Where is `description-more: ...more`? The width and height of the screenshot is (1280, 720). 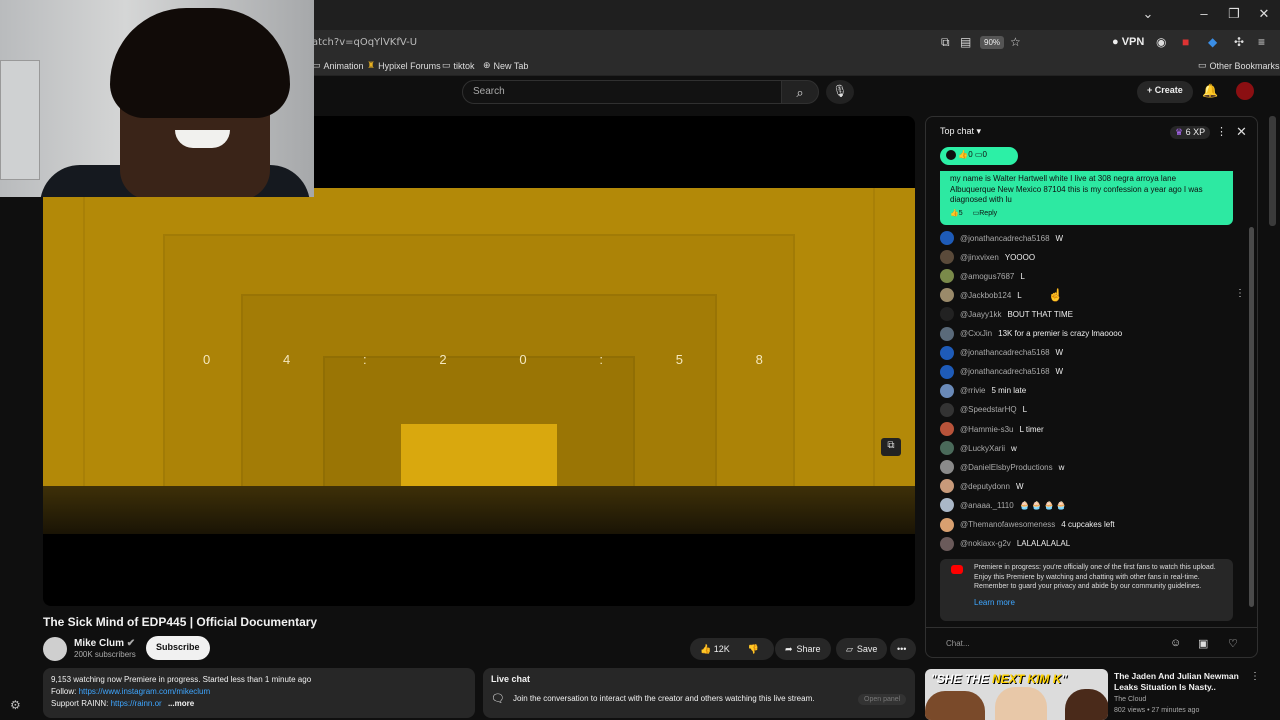 description-more: ...more is located at coordinates (181, 703).